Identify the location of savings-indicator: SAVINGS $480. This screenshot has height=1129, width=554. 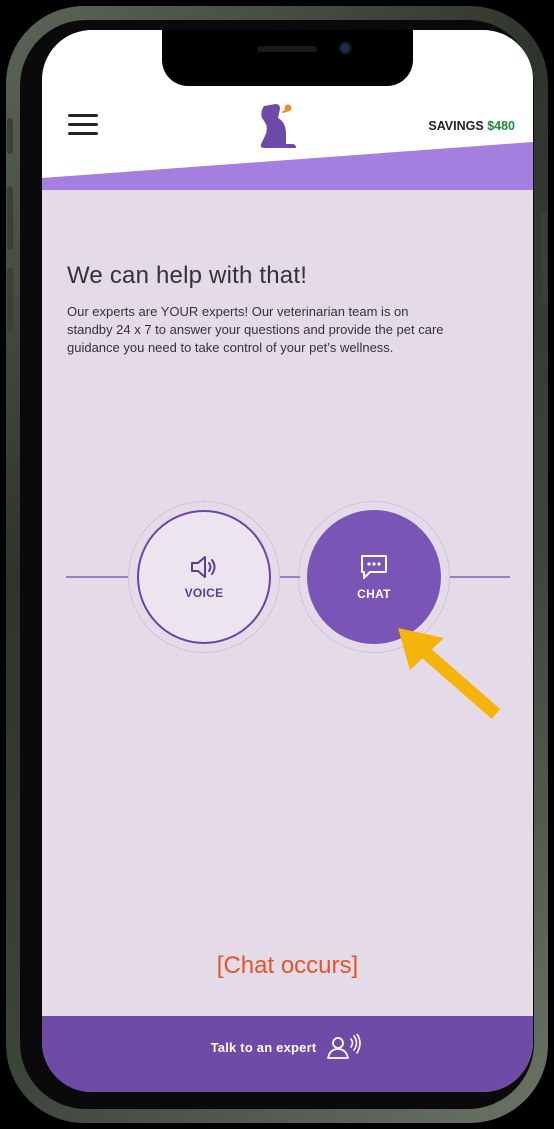
(471, 126).